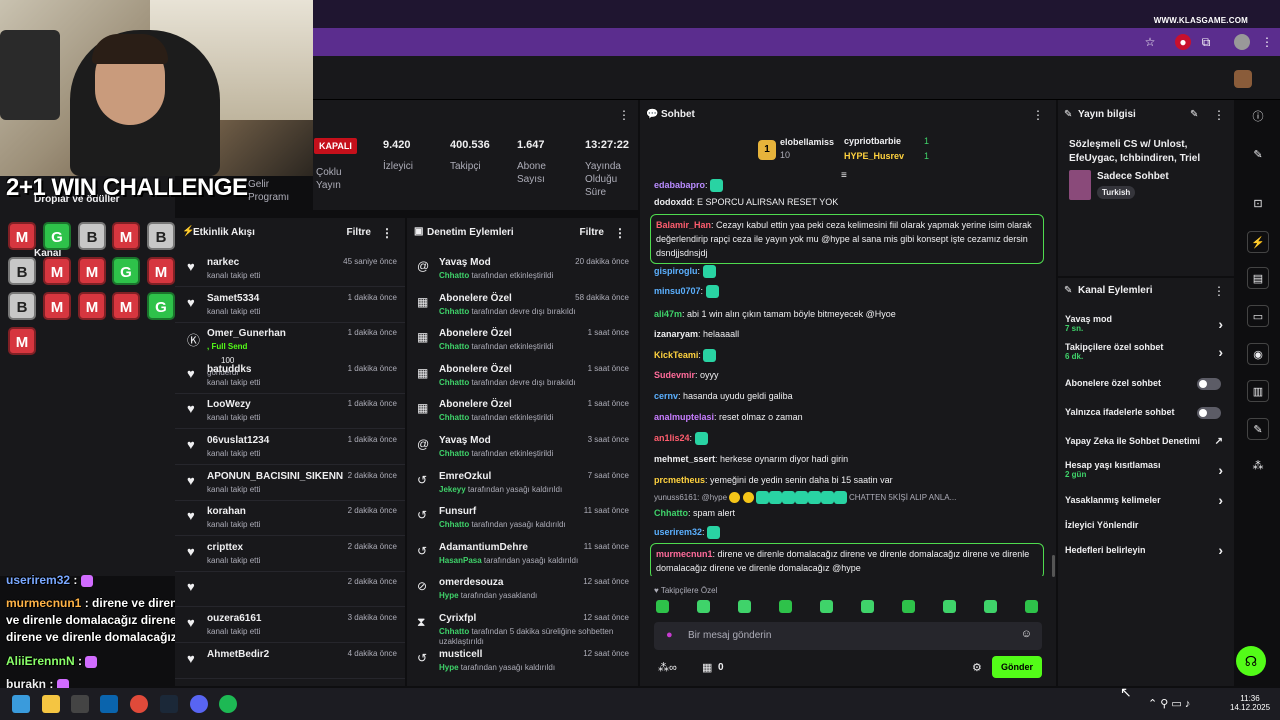  What do you see at coordinates (1258, 242) in the screenshot?
I see `lightning-icon: ⚡` at bounding box center [1258, 242].